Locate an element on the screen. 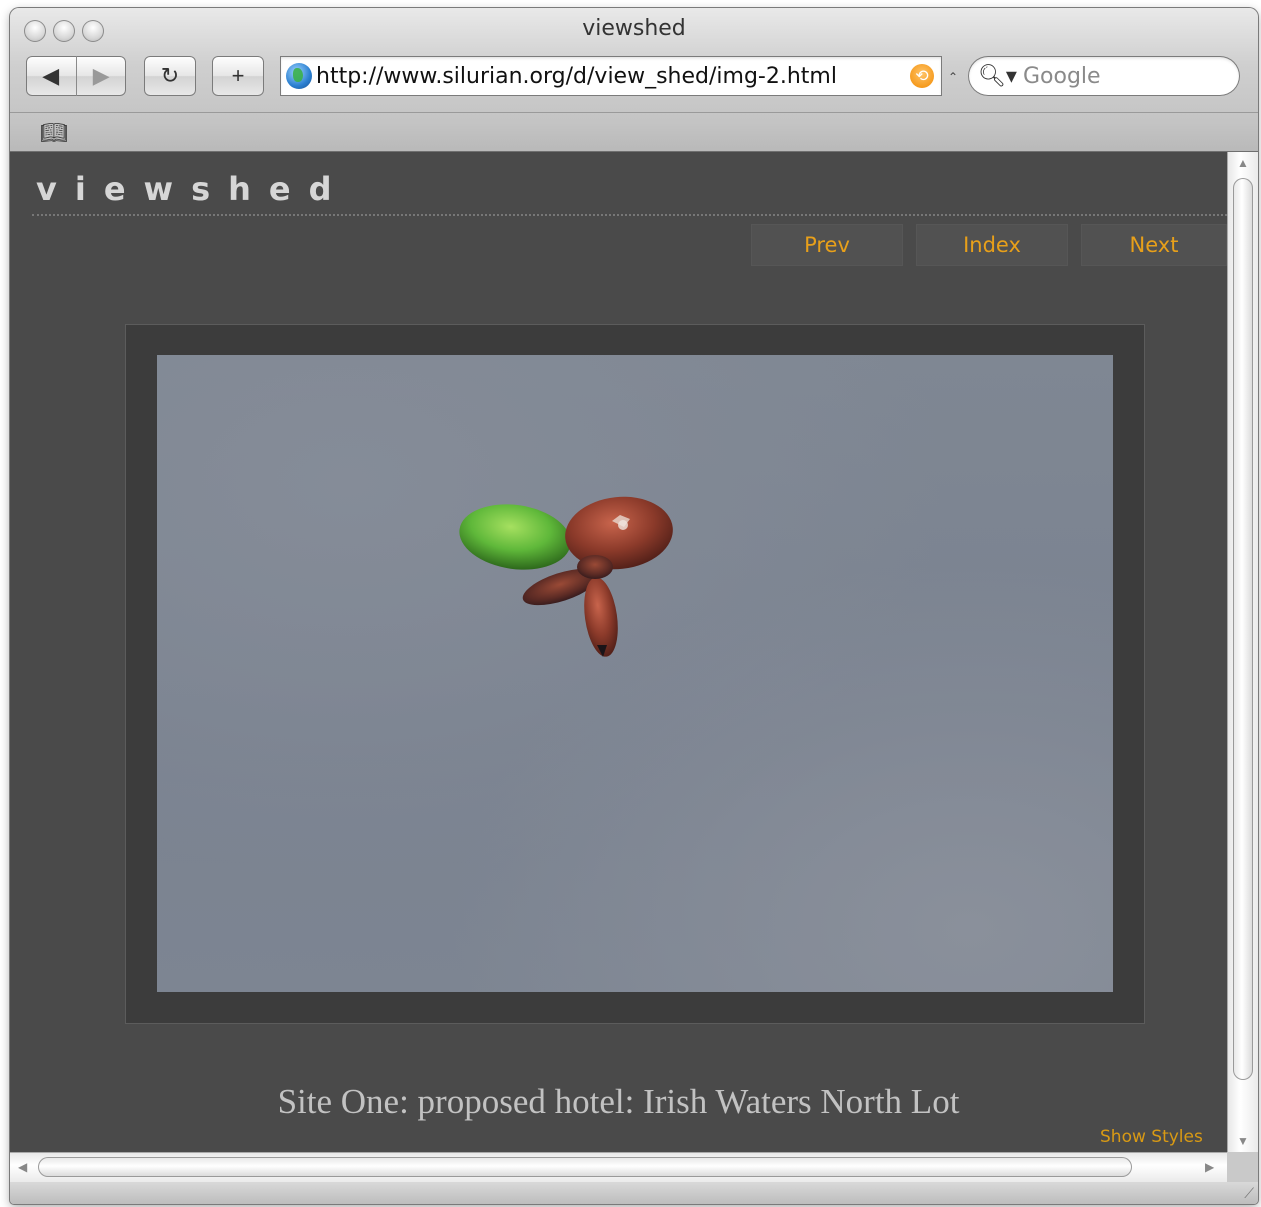 Image resolution: width=1261 pixels, height=1207 pixels. reload-button: ↻ is located at coordinates (170, 76).